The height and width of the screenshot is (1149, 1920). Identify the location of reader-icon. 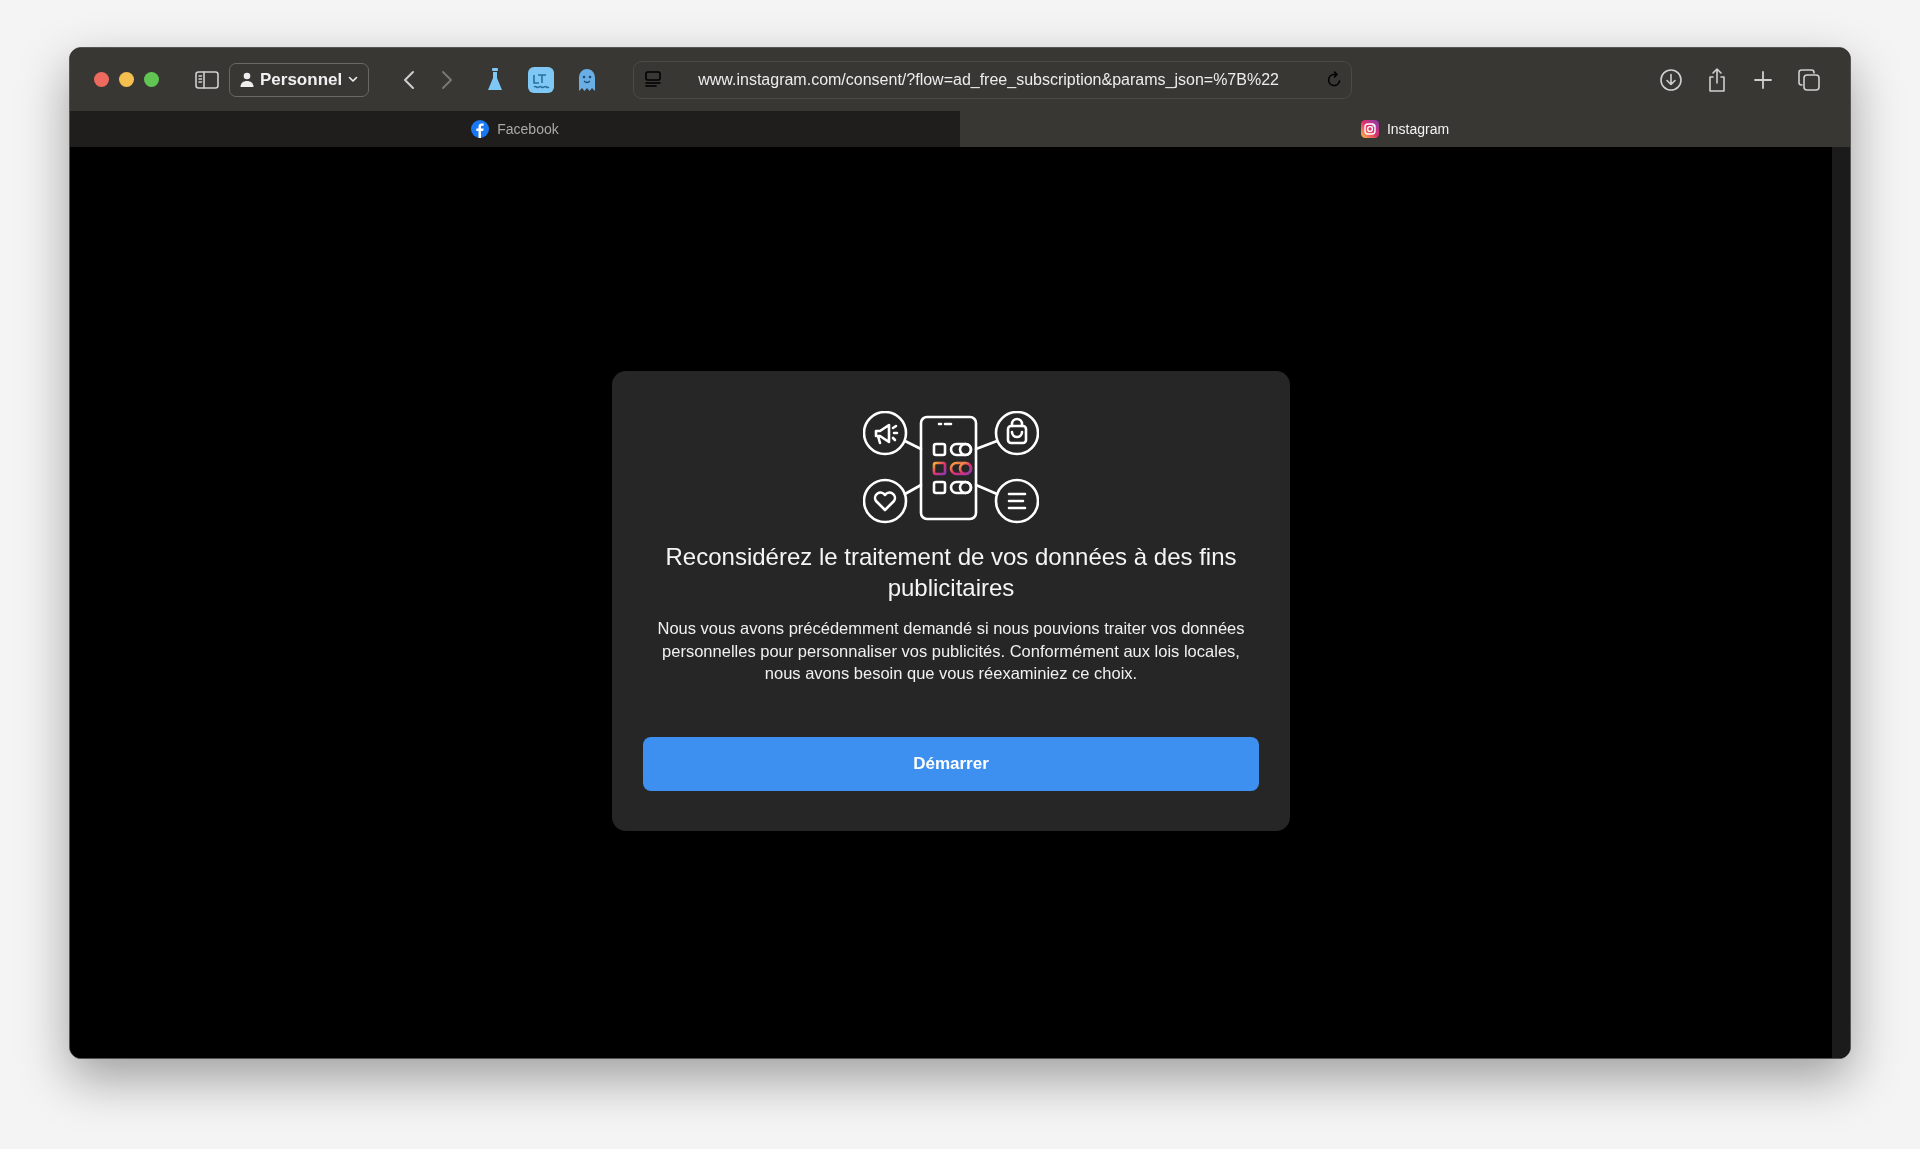
(653, 79).